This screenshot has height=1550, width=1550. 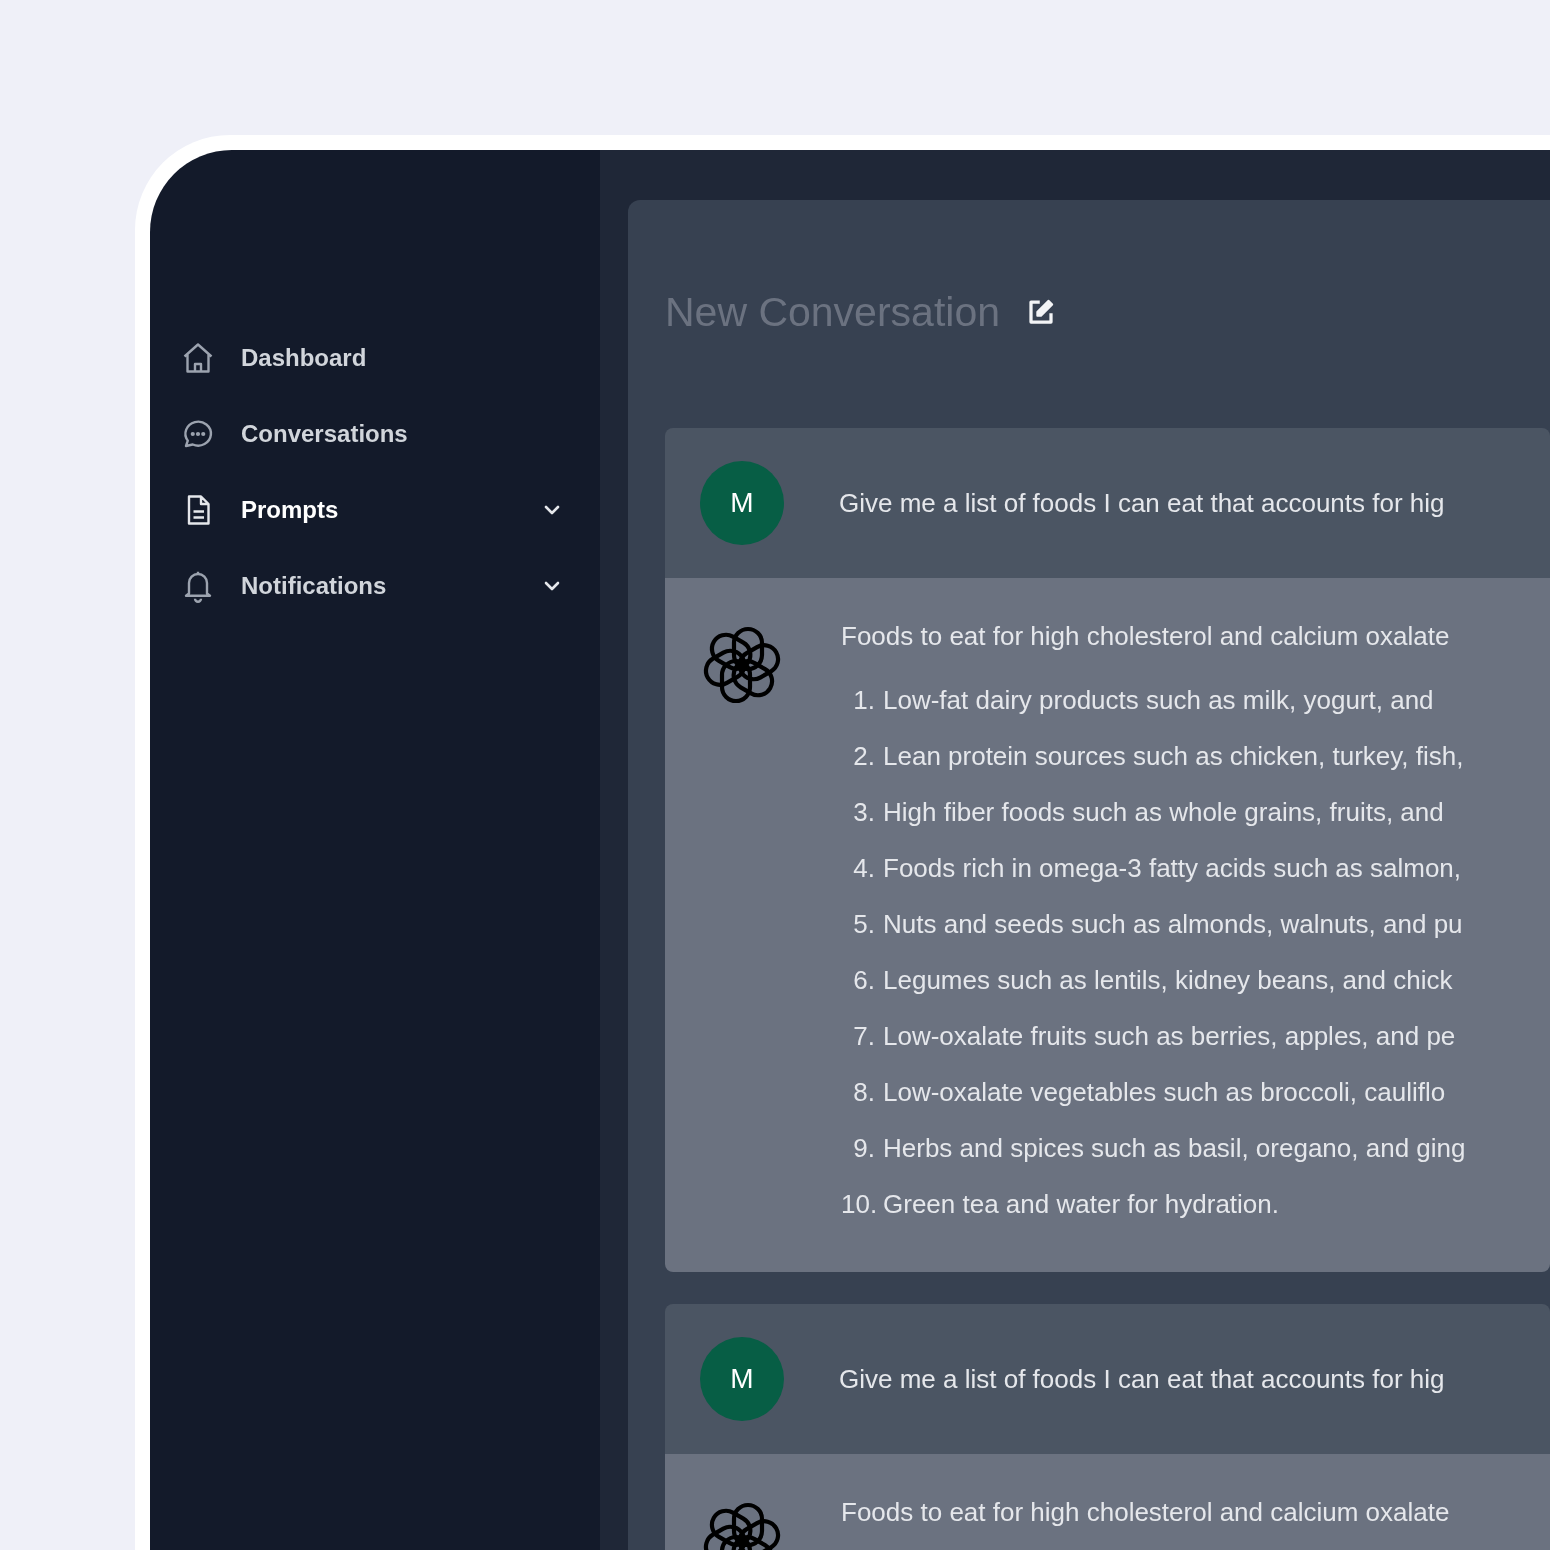 What do you see at coordinates (863, 756) in the screenshot?
I see `list-number: 2.` at bounding box center [863, 756].